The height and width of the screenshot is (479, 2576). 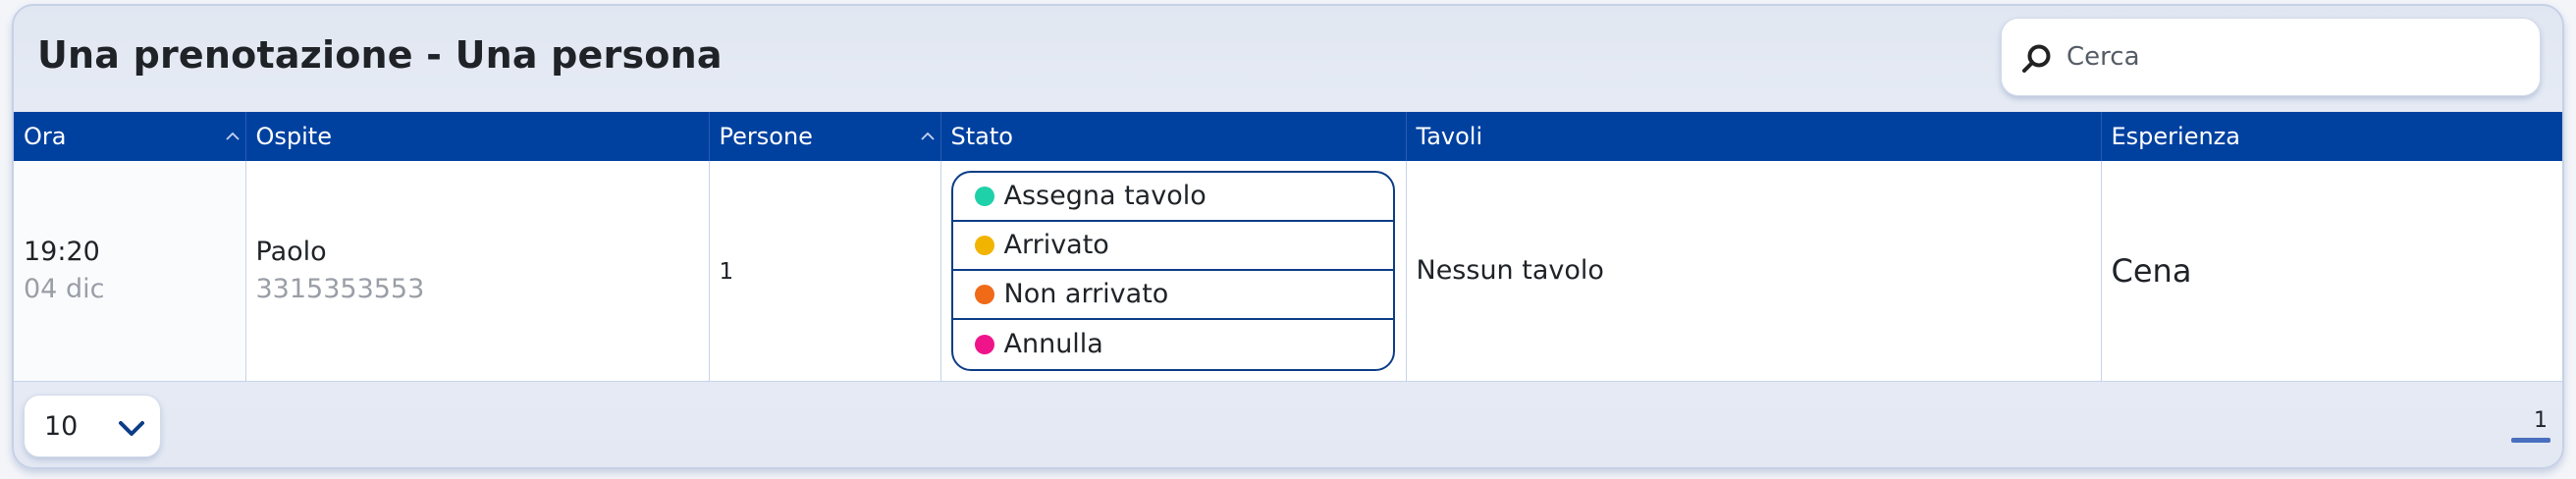 What do you see at coordinates (1173, 344) in the screenshot?
I see `status-option-annulla: Annulla` at bounding box center [1173, 344].